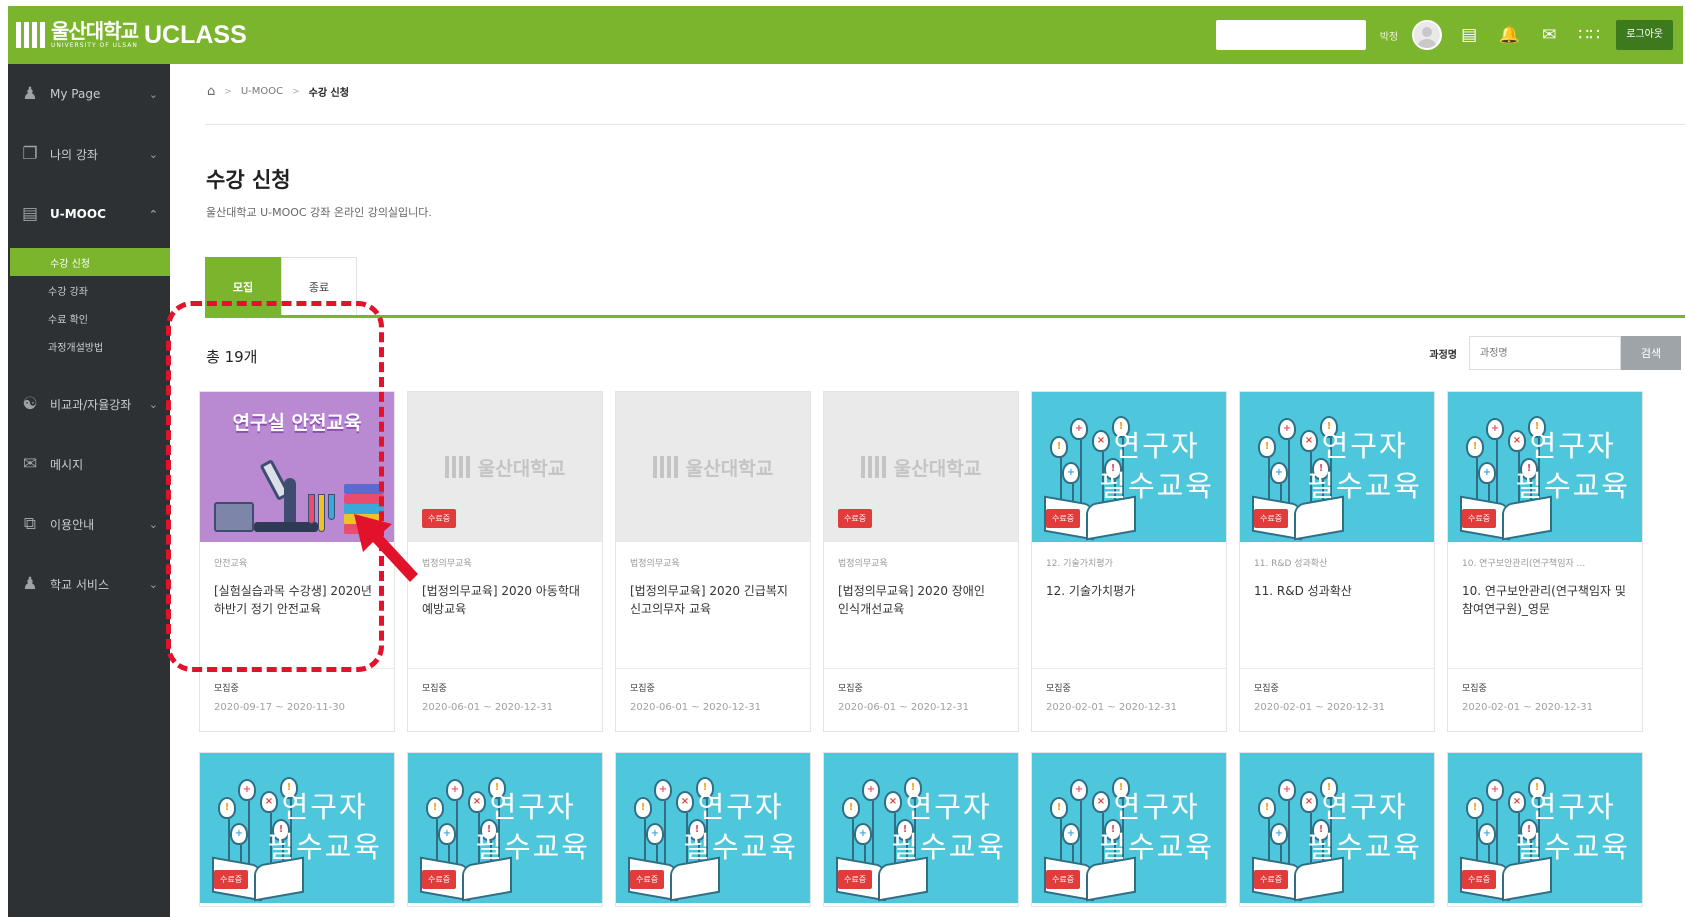 This screenshot has height=917, width=1685. What do you see at coordinates (131, 35) in the screenshot?
I see `university-logo: 울산대학교 UNIVERSITY OF ULSAN UCLASS` at bounding box center [131, 35].